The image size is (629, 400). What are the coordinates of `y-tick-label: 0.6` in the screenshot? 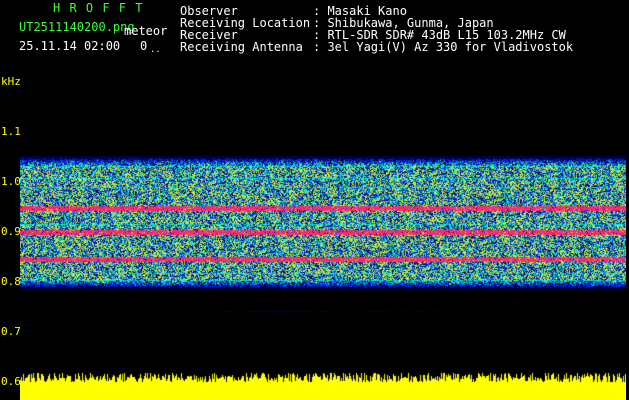 It's located at (11, 381).